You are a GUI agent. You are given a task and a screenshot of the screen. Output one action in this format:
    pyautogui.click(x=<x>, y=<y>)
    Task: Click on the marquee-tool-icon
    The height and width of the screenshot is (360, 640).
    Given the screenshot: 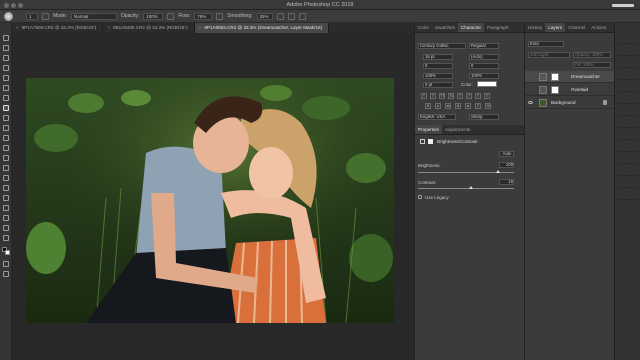 What is the action you would take?
    pyautogui.click(x=6, y=48)
    